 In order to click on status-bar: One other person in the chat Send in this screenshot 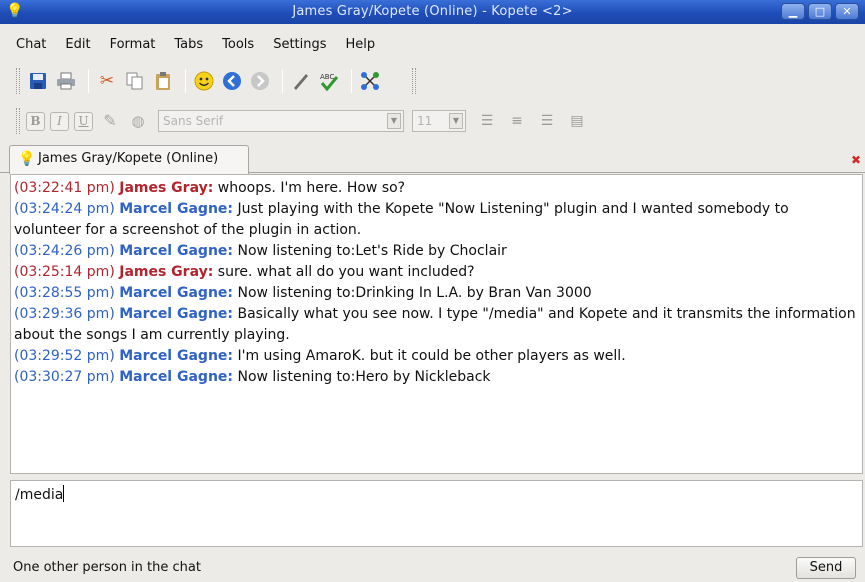, I will do `click(432, 567)`.